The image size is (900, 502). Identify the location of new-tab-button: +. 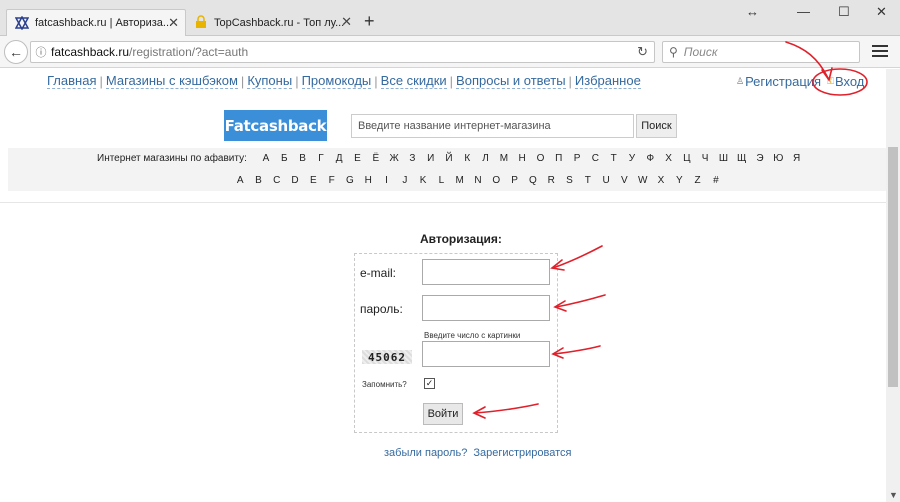
(369, 21).